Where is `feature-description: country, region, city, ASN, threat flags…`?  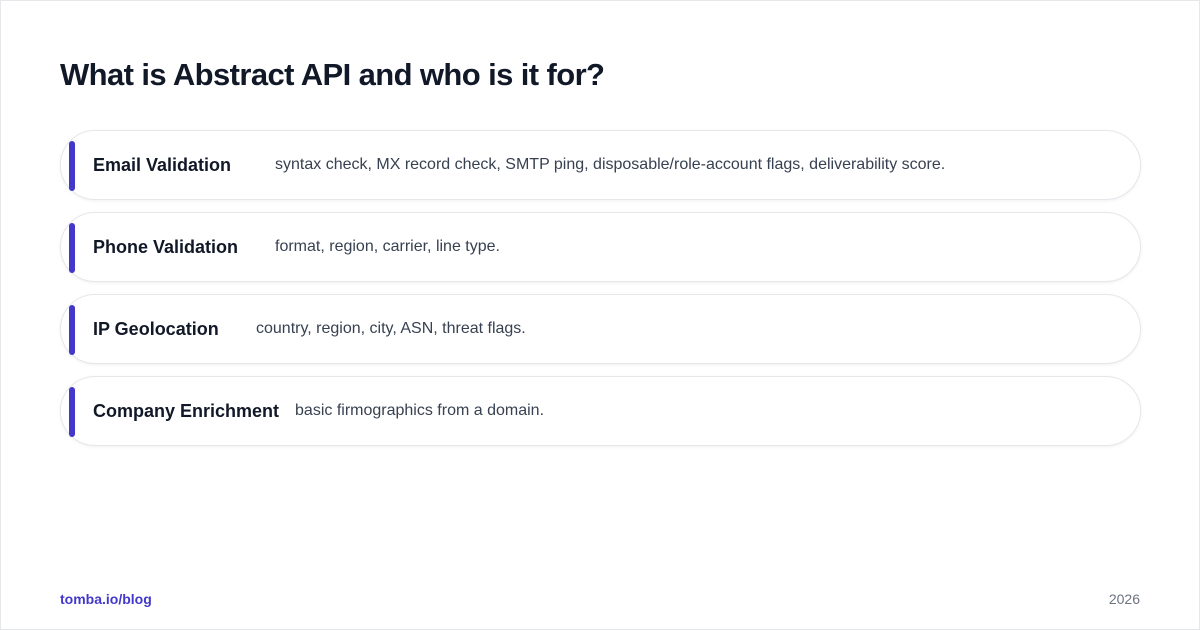
feature-description: country, region, city, ASN, threat flags… is located at coordinates (391, 328).